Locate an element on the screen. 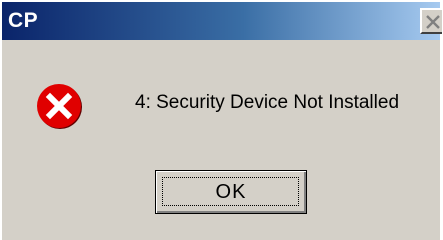  ok-button-label: OK is located at coordinates (231, 191).